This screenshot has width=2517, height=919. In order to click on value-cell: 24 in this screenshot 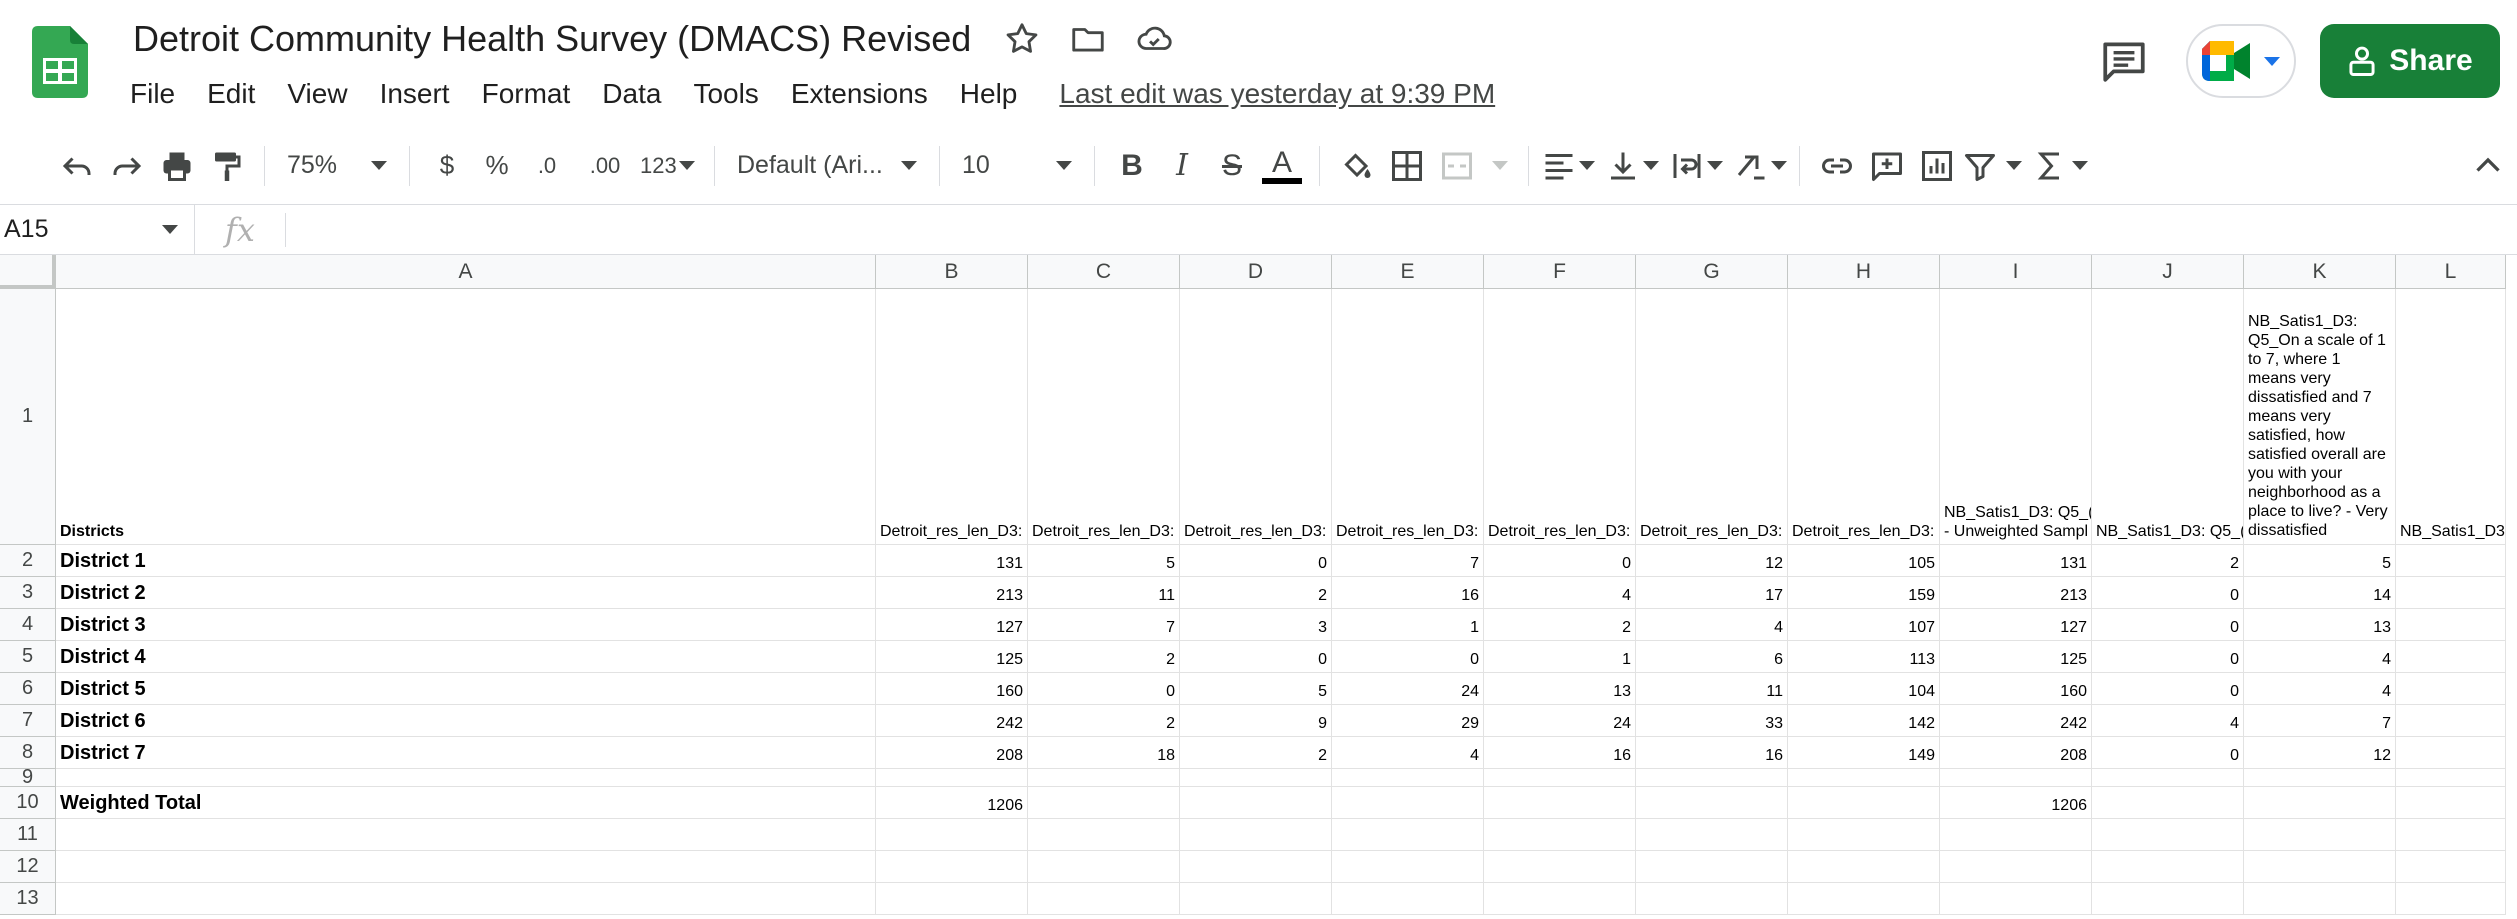, I will do `click(1408, 689)`.